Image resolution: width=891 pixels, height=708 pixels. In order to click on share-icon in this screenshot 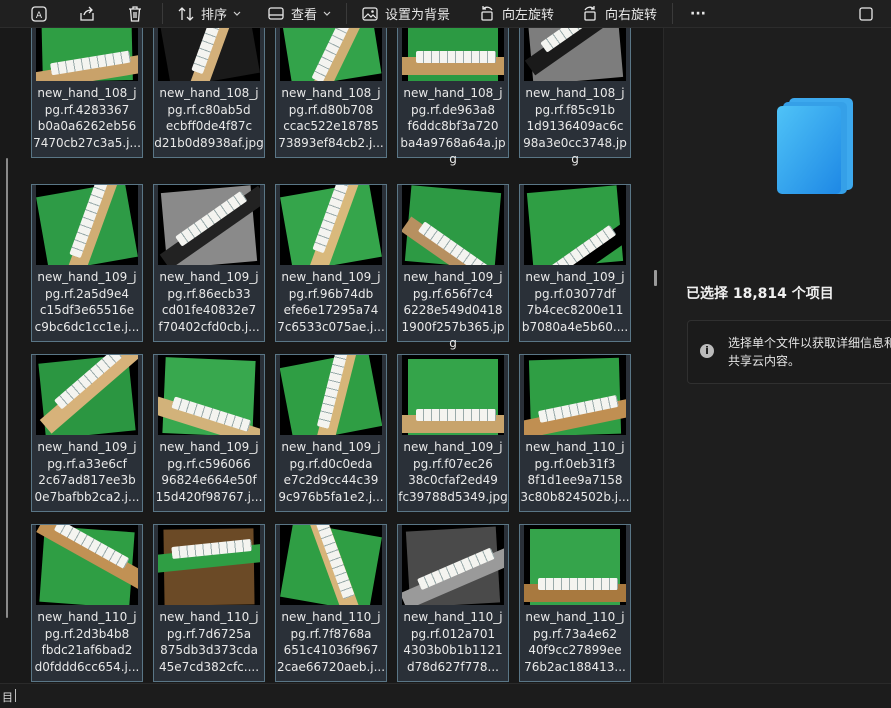, I will do `click(87, 13)`.